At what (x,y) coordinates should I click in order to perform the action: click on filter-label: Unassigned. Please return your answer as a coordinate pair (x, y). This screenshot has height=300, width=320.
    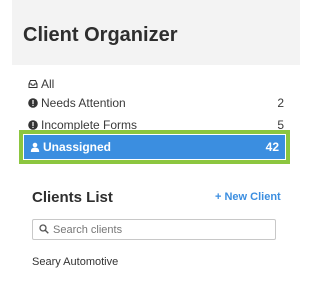
    Looking at the image, I should click on (77, 147).